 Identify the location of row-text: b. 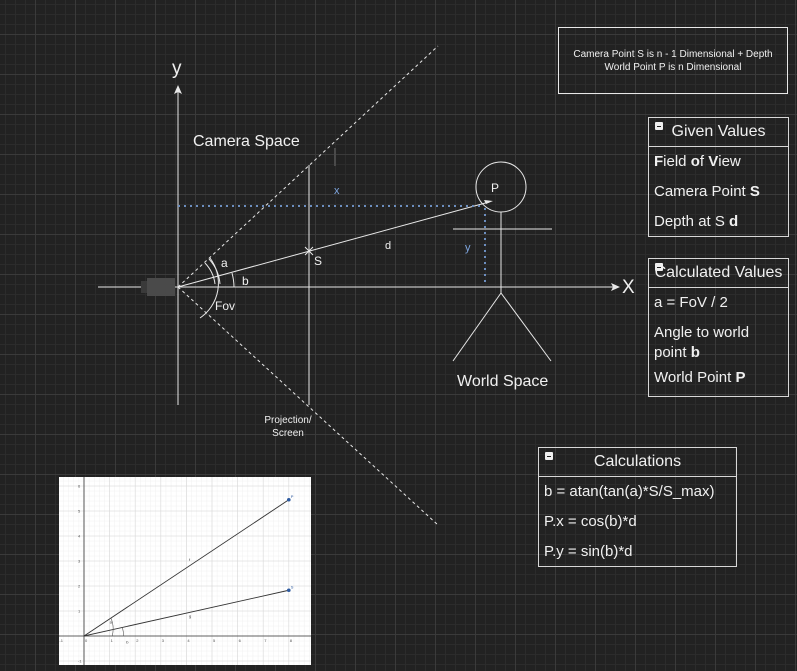
(695, 352).